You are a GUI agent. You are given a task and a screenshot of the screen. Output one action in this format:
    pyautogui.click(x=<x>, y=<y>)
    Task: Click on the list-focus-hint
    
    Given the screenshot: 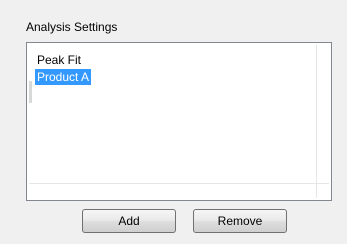 What is the action you would take?
    pyautogui.click(x=30, y=92)
    